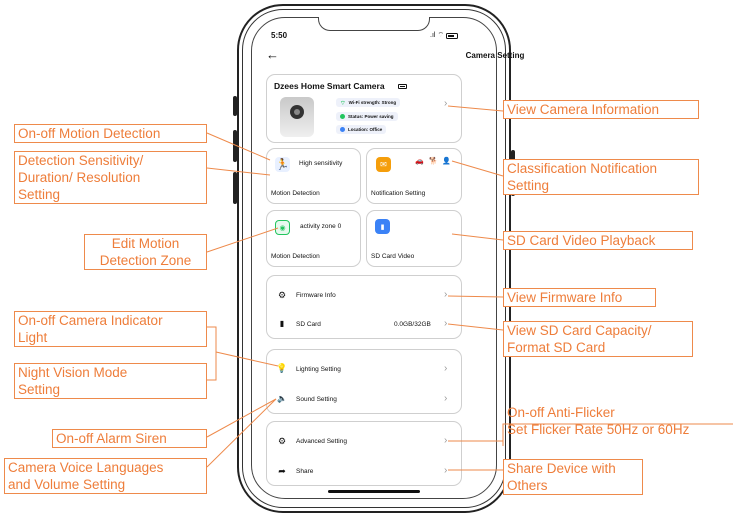  What do you see at coordinates (316, 295) in the screenshot?
I see `firmware-info-label: Firmware Info` at bounding box center [316, 295].